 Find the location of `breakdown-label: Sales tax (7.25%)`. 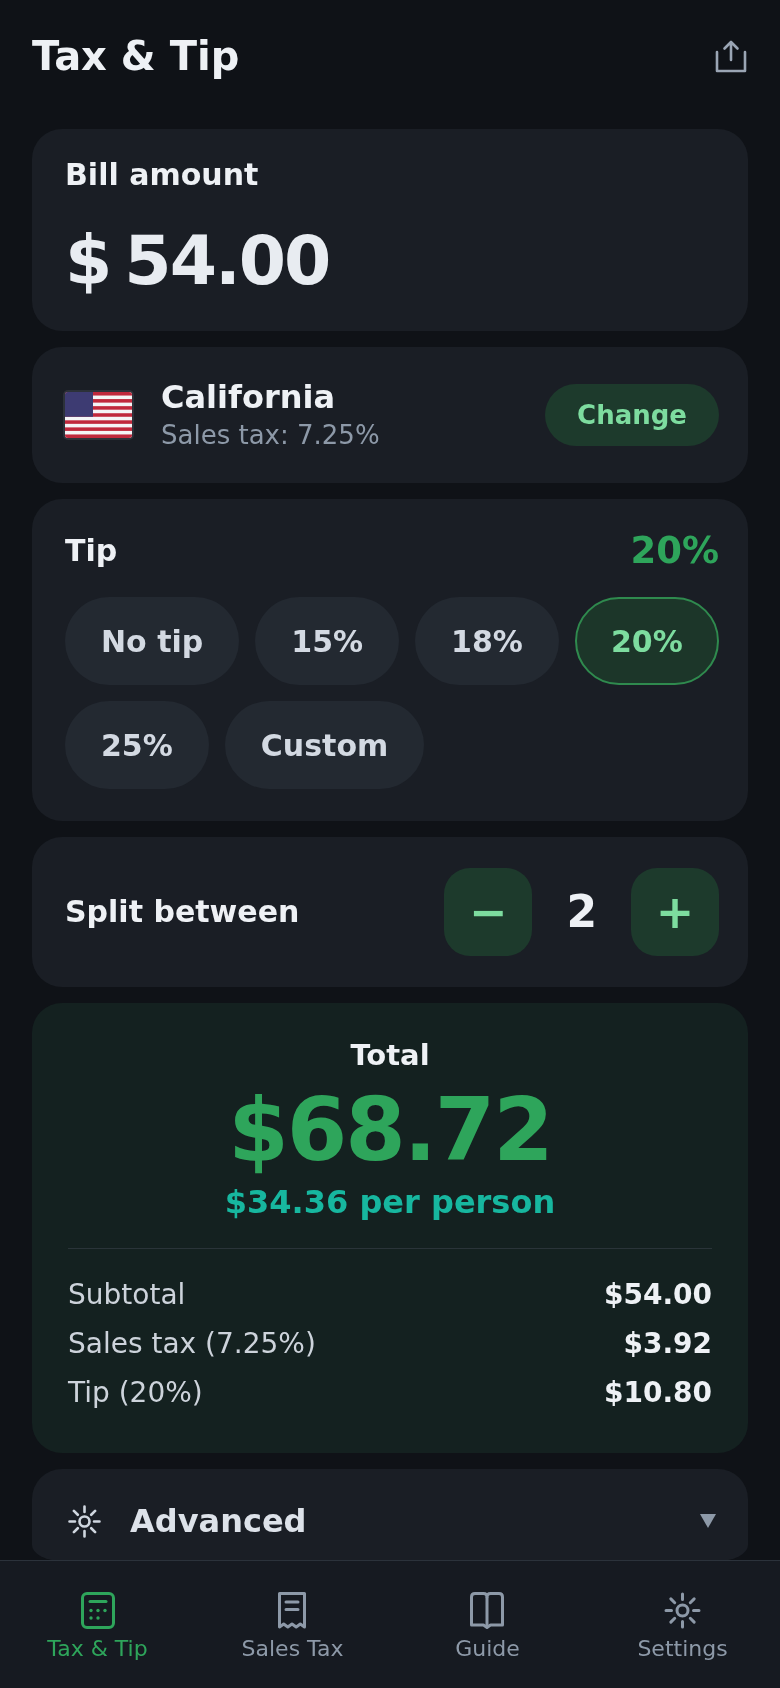

breakdown-label: Sales tax (7.25%) is located at coordinates (192, 1344).